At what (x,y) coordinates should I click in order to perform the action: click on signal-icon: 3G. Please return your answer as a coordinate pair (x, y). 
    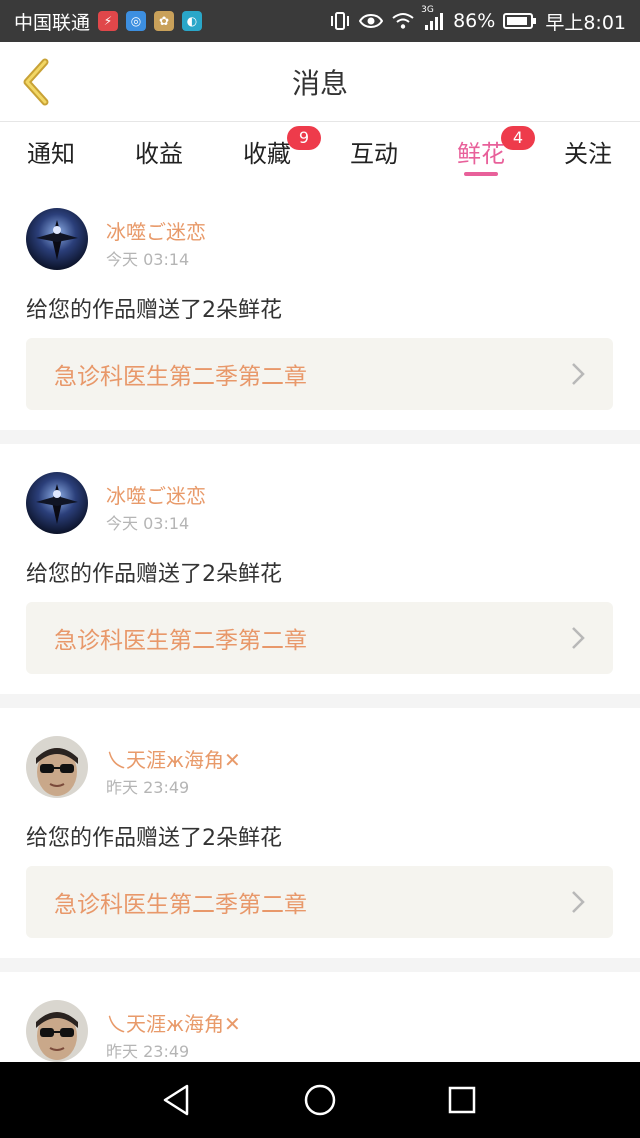
    Looking at the image, I should click on (433, 18).